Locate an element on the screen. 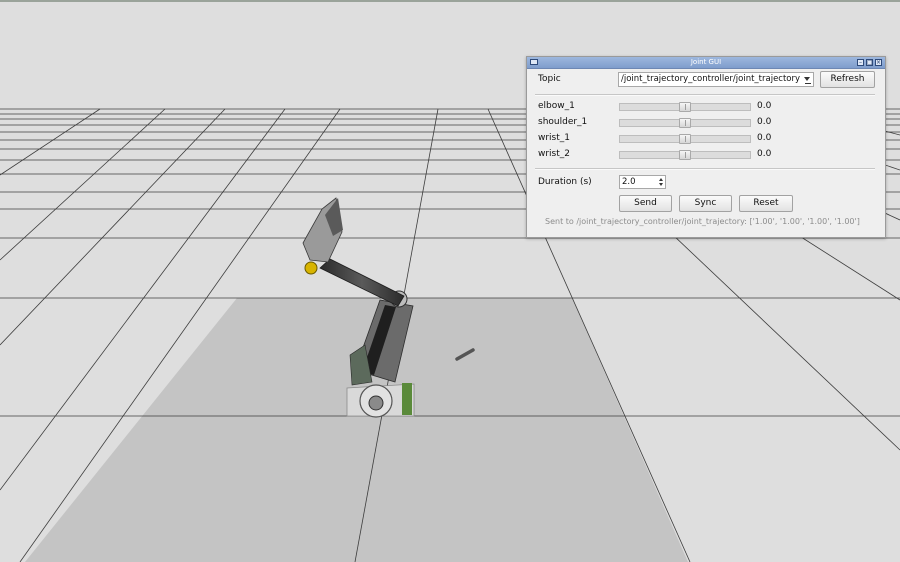  window-title: Joint GUI is located at coordinates (706, 62).